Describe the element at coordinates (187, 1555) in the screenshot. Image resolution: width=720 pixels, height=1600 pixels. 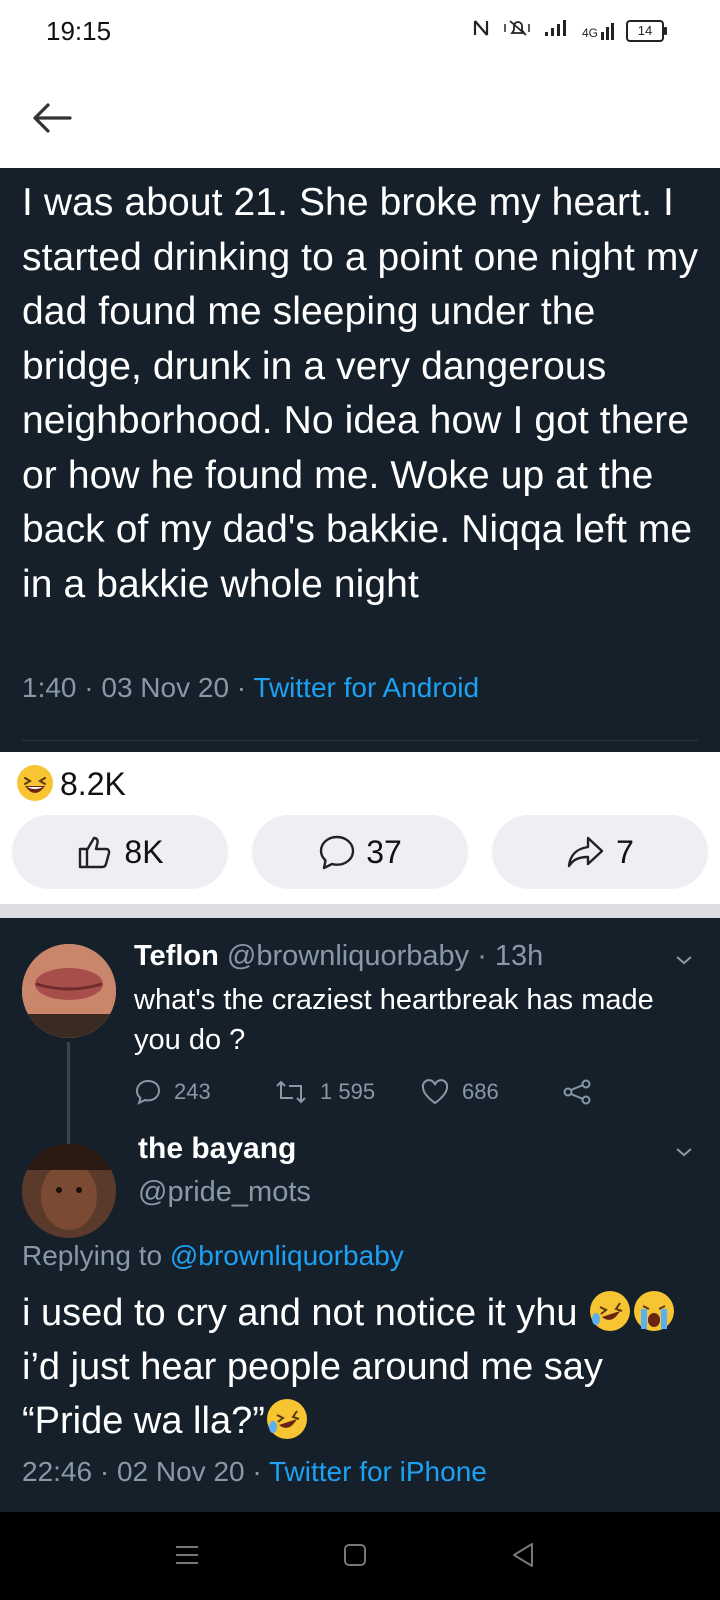
I see `recent-apps-button` at that location.